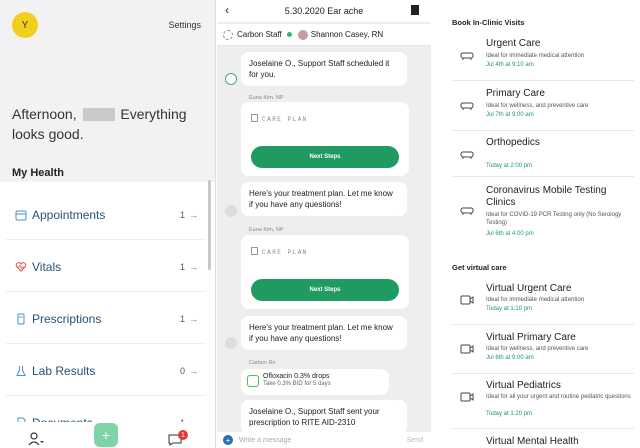 This screenshot has width=640, height=448. What do you see at coordinates (347, 34) in the screenshot?
I see `participant-name: Shannon Casey, RN` at bounding box center [347, 34].